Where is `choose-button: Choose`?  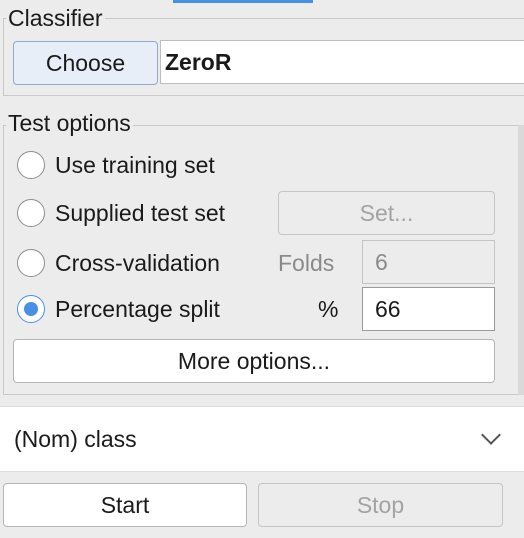
choose-button: Choose is located at coordinates (85, 63).